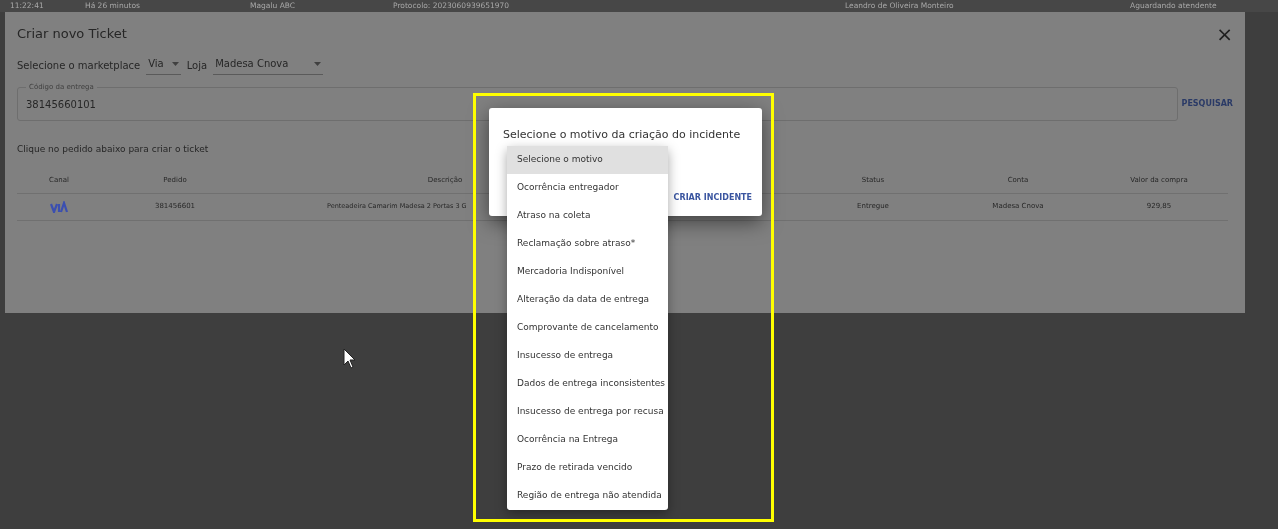  I want to click on menu-item: Comprovante de cancelamento, so click(587, 328).